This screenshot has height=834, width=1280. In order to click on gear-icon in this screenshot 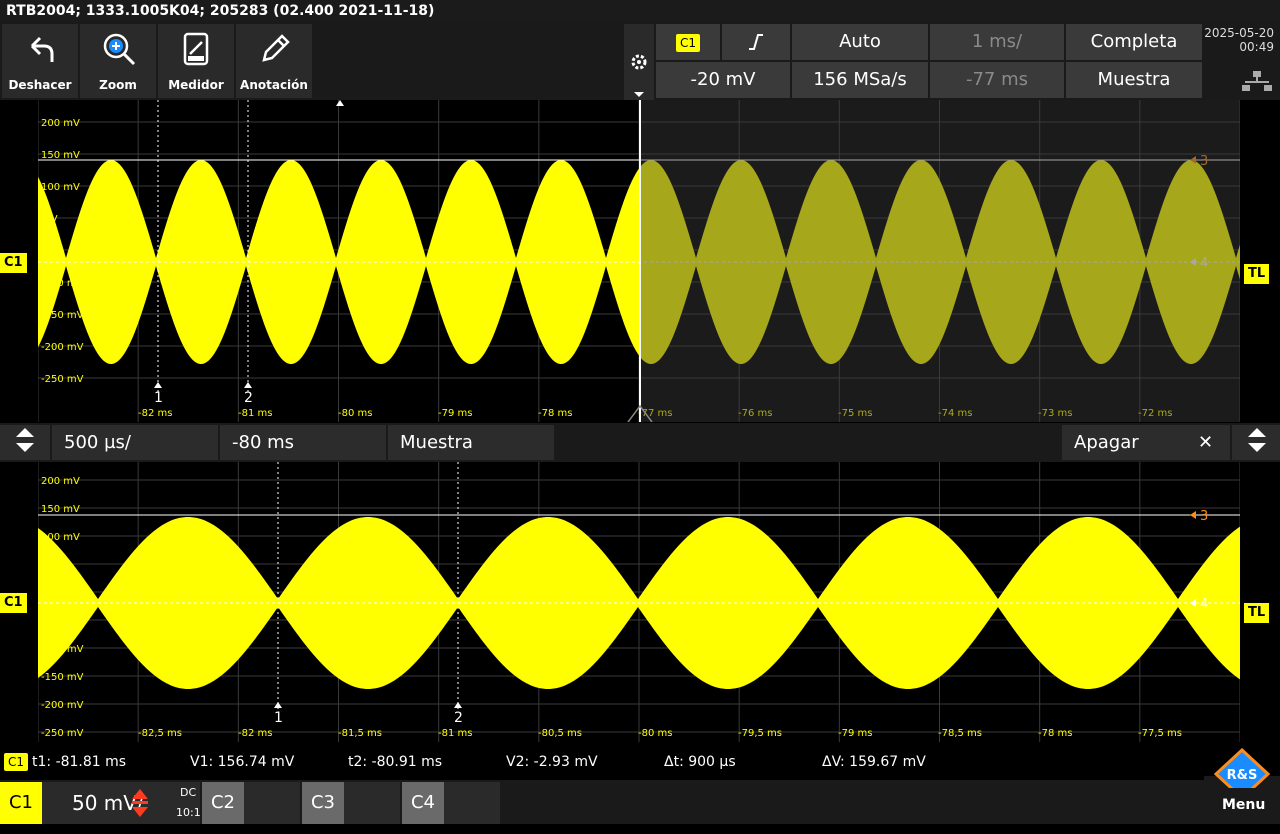, I will do `click(639, 75)`.